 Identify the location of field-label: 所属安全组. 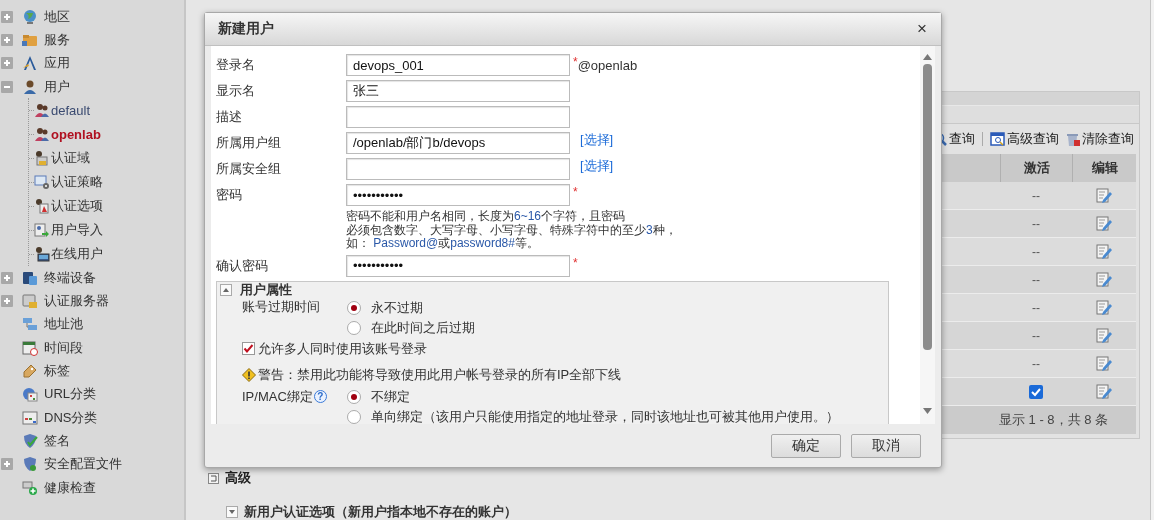
(249, 169).